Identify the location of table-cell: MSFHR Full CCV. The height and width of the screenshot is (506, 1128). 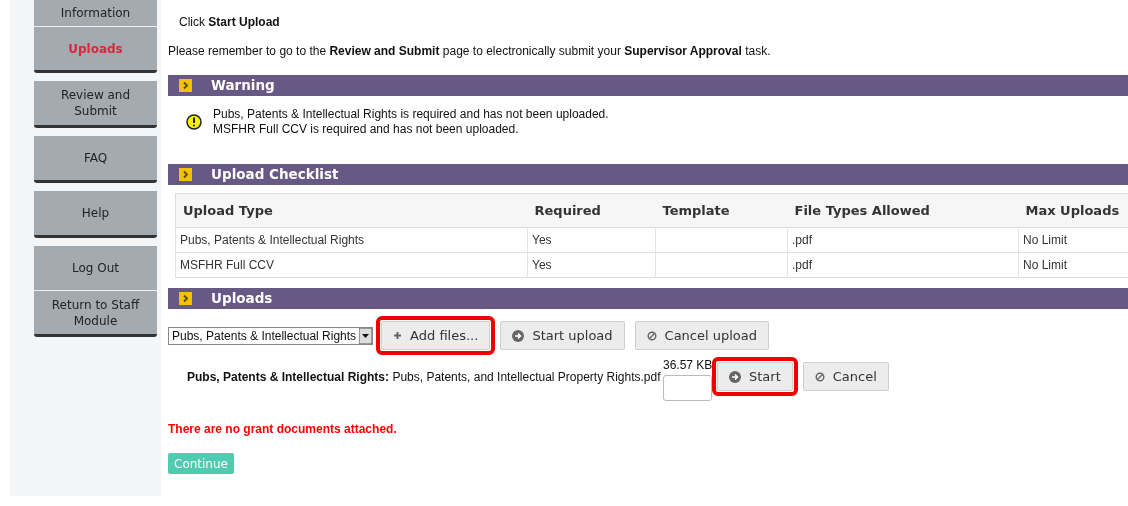
(227, 265).